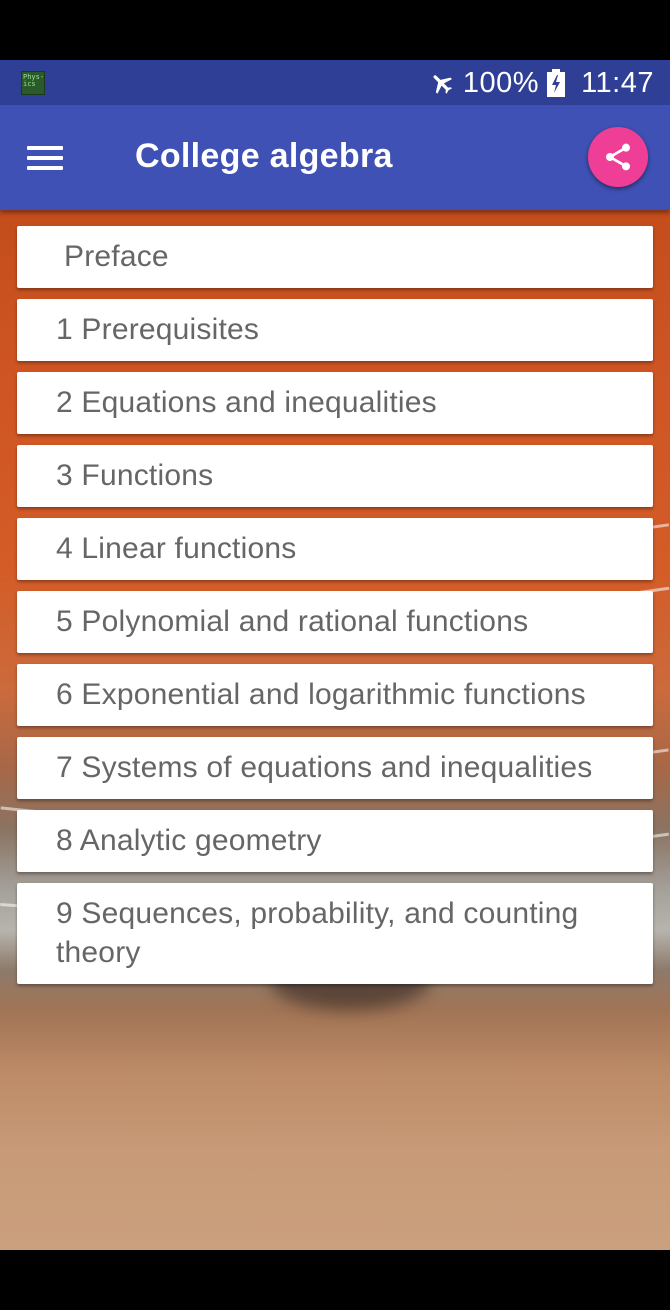 The height and width of the screenshot is (1310, 670). Describe the element at coordinates (264, 156) in the screenshot. I see `page-title: College algebra` at that location.